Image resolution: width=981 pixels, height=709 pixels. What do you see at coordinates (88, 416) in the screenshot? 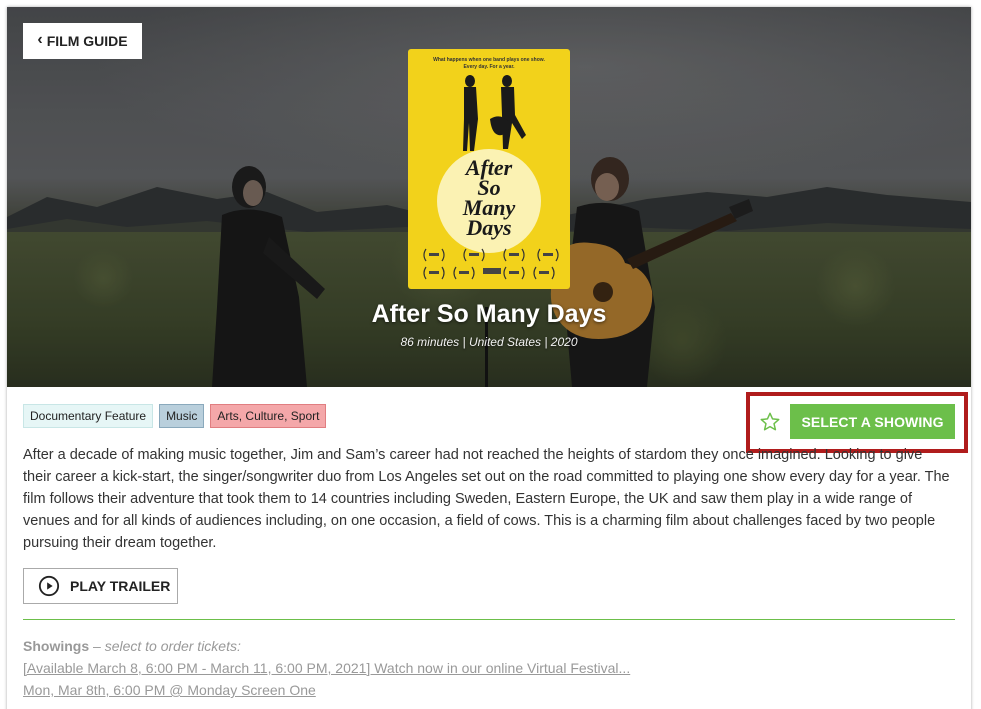
I see `tag-documentary-feature: Documentary Feature` at bounding box center [88, 416].